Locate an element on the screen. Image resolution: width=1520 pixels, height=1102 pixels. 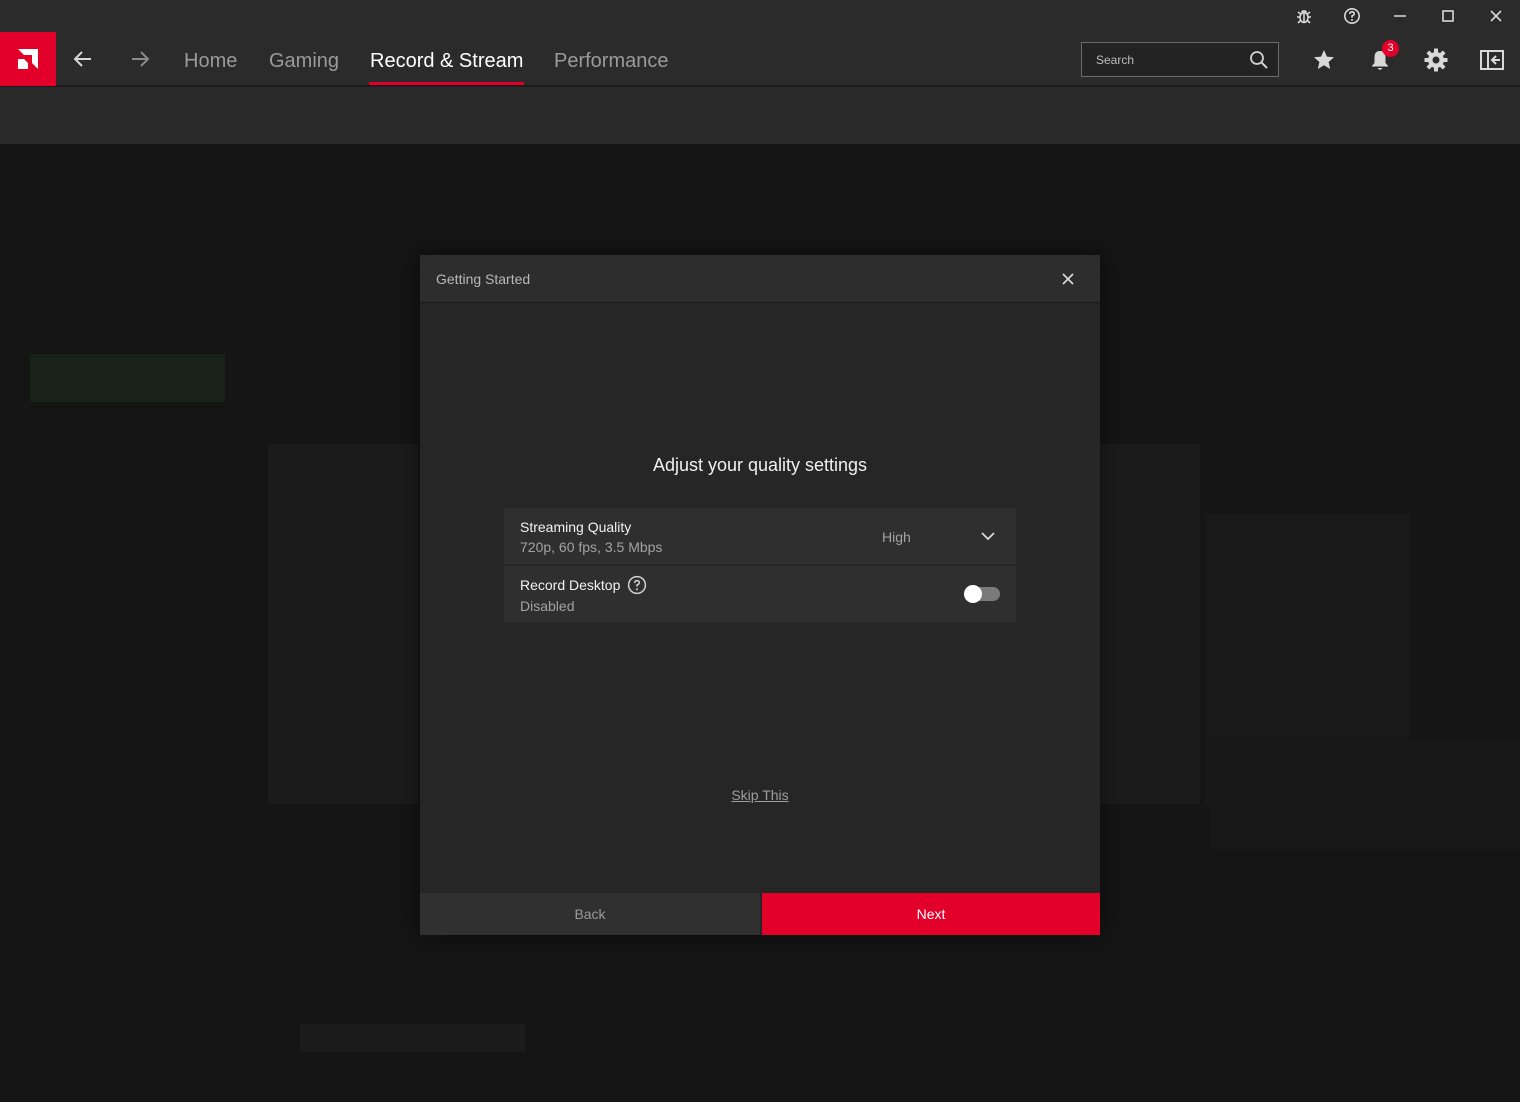
dialog-header: Getting Started is located at coordinates (760, 279).